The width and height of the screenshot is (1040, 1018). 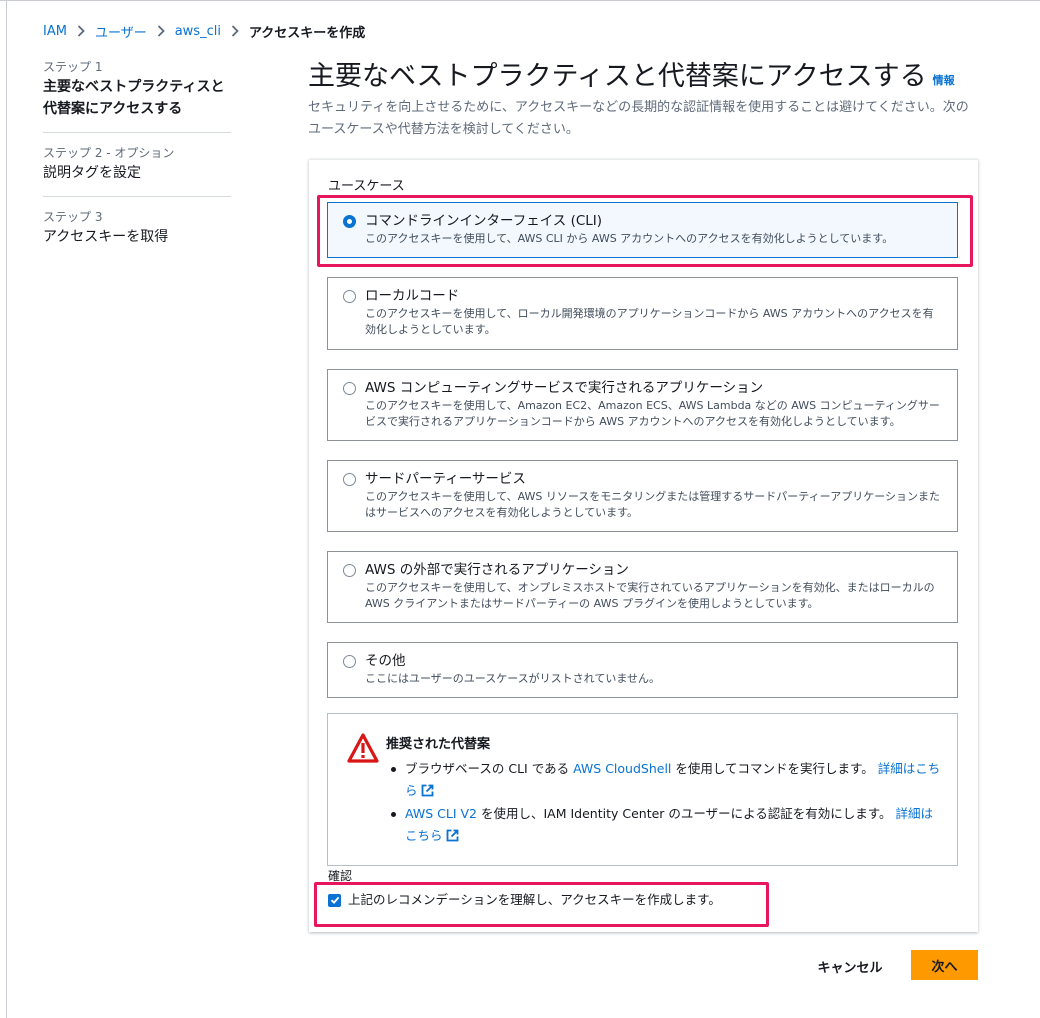 I want to click on item-text: を使用してコマンドを実行します。, so click(x=772, y=768).